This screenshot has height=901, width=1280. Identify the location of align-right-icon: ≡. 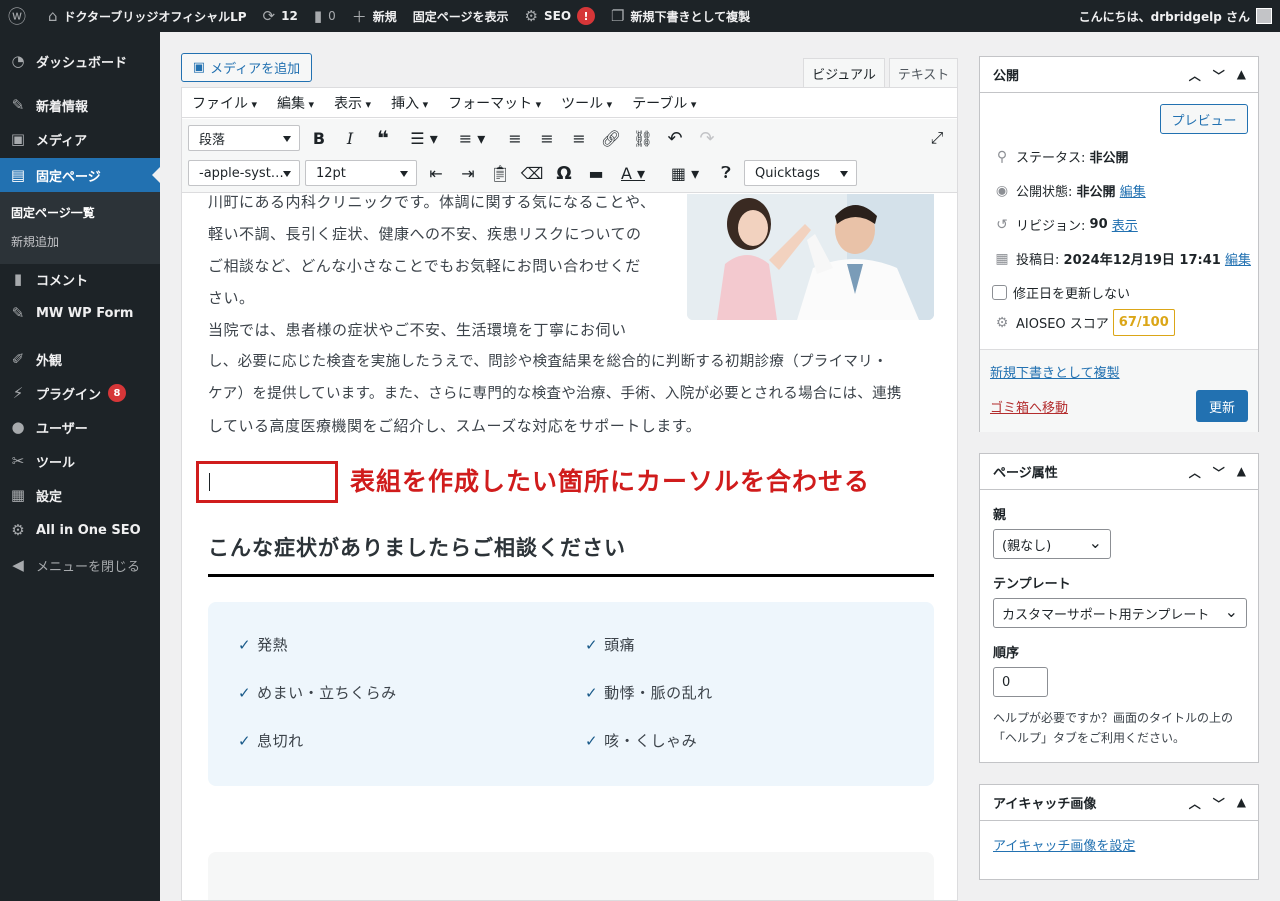
(579, 138).